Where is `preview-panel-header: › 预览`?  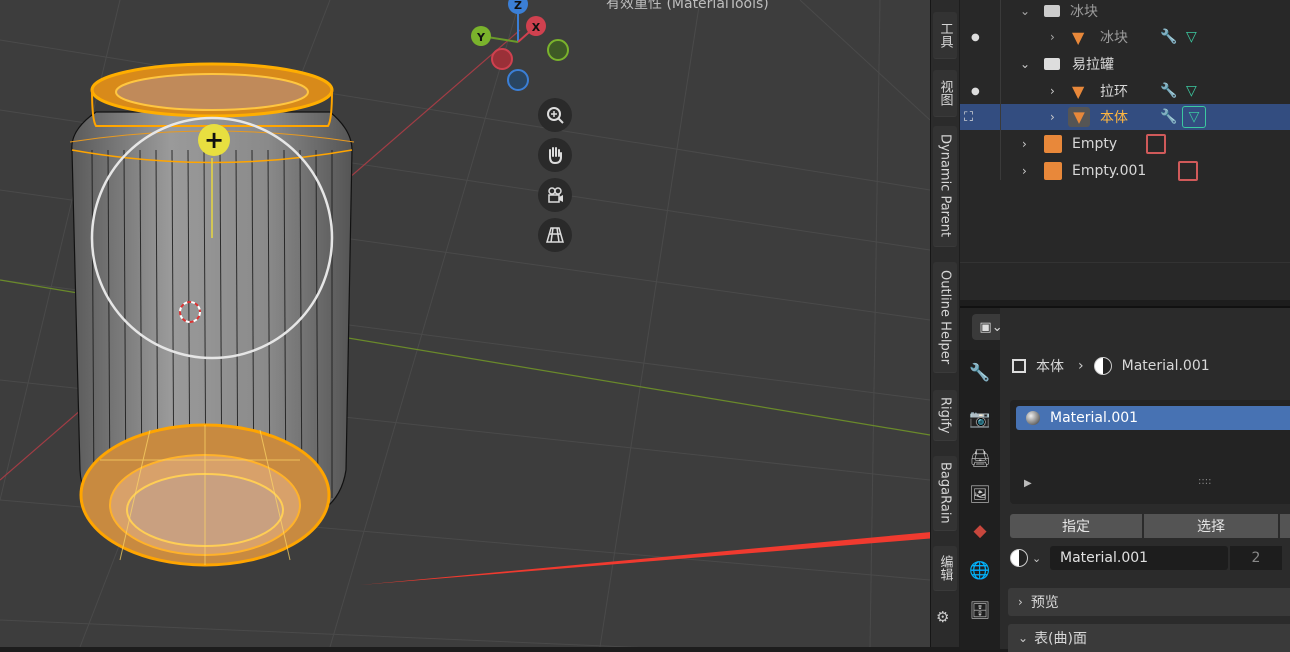
preview-panel-header: › 预览 is located at coordinates (1149, 602).